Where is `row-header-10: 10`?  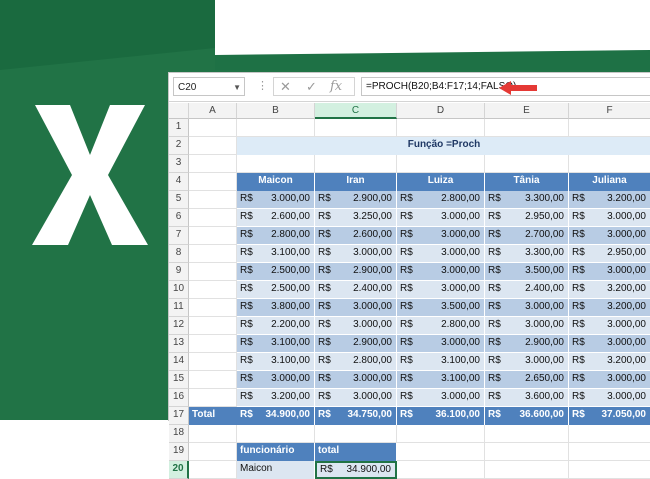
row-header-10: 10 is located at coordinates (179, 290).